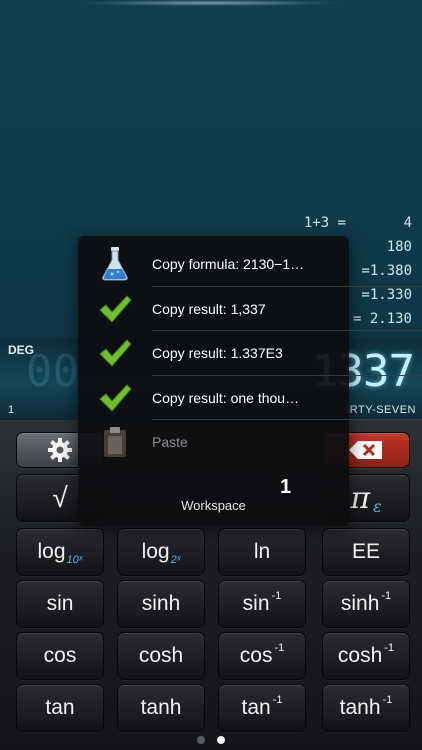  Describe the element at coordinates (60, 604) in the screenshot. I see `sin-button: sin` at that location.